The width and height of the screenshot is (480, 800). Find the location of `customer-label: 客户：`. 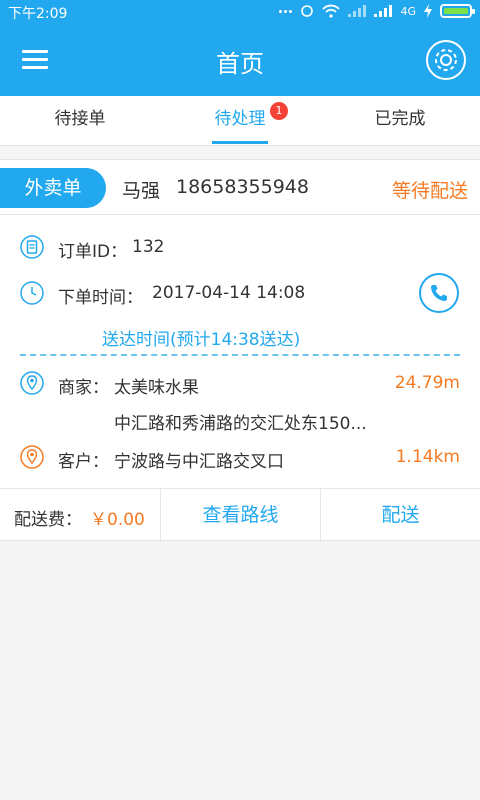

customer-label: 客户： is located at coordinates (83, 462).